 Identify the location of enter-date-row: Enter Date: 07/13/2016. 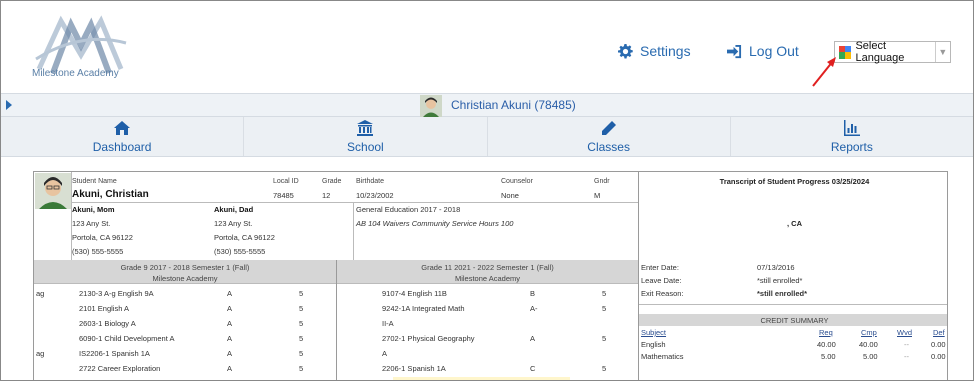
(793, 268).